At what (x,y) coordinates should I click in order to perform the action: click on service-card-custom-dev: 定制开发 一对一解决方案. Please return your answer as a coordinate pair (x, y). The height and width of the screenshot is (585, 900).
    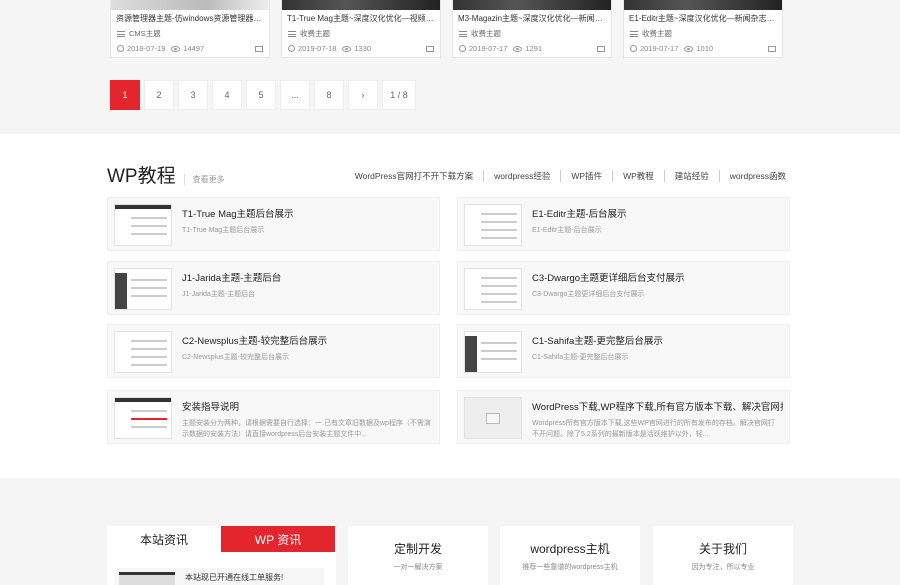
    Looking at the image, I should click on (418, 555).